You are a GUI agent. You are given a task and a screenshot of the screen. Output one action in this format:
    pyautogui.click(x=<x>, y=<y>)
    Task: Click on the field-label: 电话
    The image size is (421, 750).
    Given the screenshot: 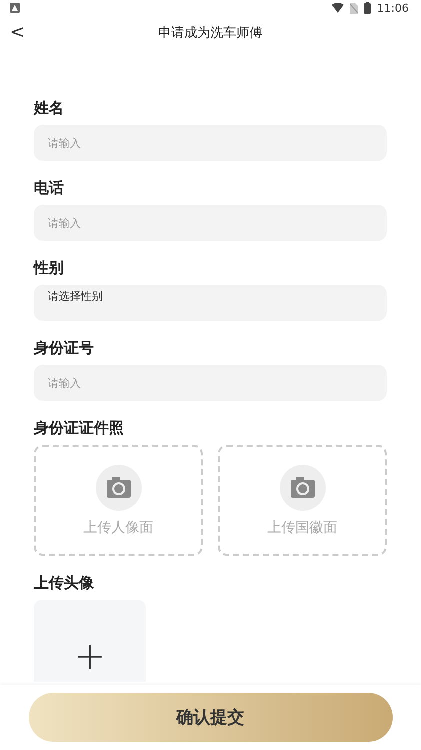 What is the action you would take?
    pyautogui.click(x=49, y=188)
    